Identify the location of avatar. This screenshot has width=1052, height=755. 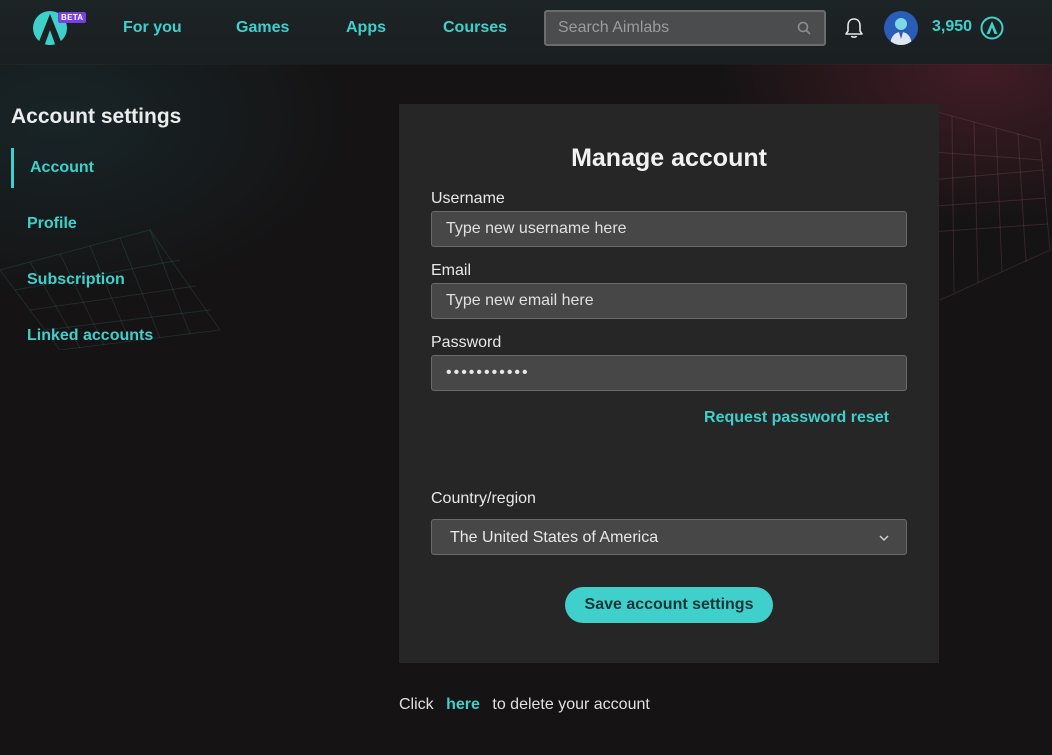
(901, 28).